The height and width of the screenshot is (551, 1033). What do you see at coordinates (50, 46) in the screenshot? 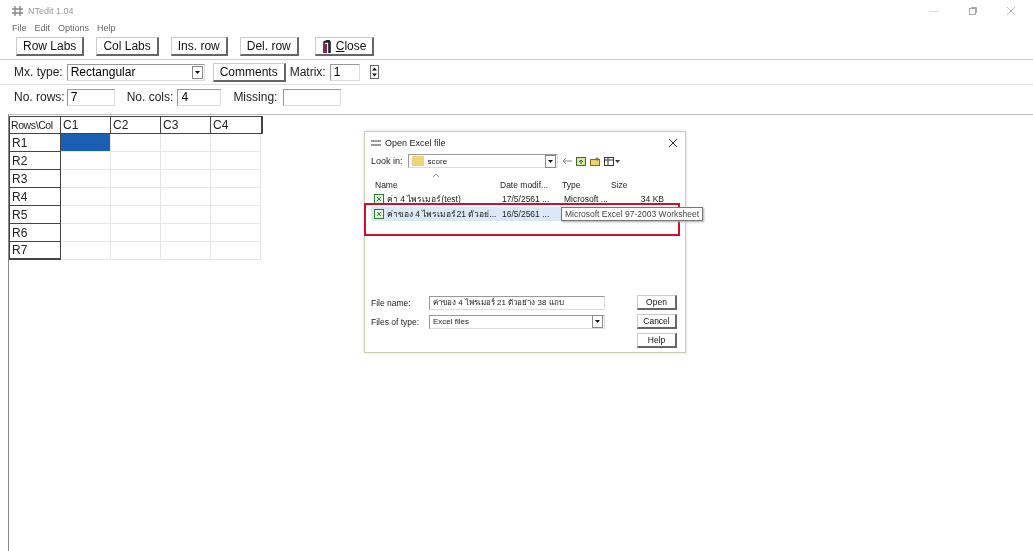
I see `toolbar-button: Row Labs` at bounding box center [50, 46].